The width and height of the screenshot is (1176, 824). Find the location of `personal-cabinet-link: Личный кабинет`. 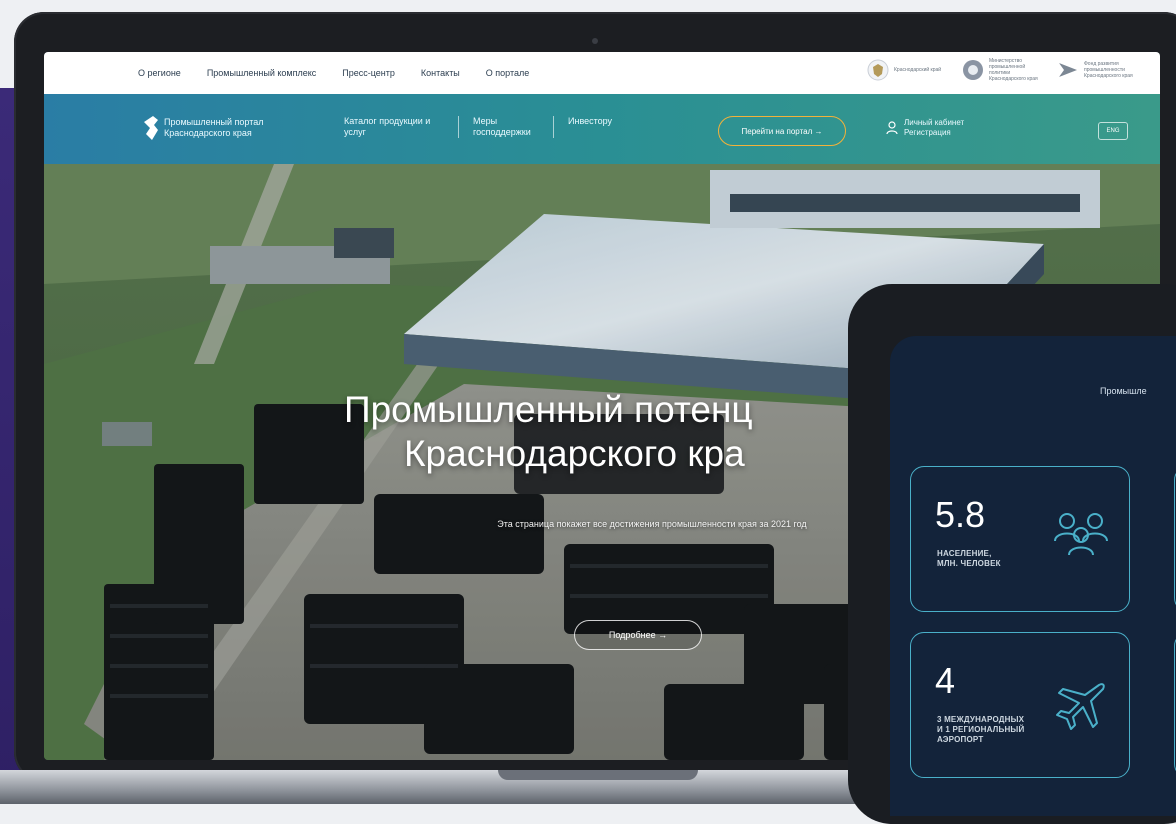

personal-cabinet-link: Личный кабинет is located at coordinates (934, 123).